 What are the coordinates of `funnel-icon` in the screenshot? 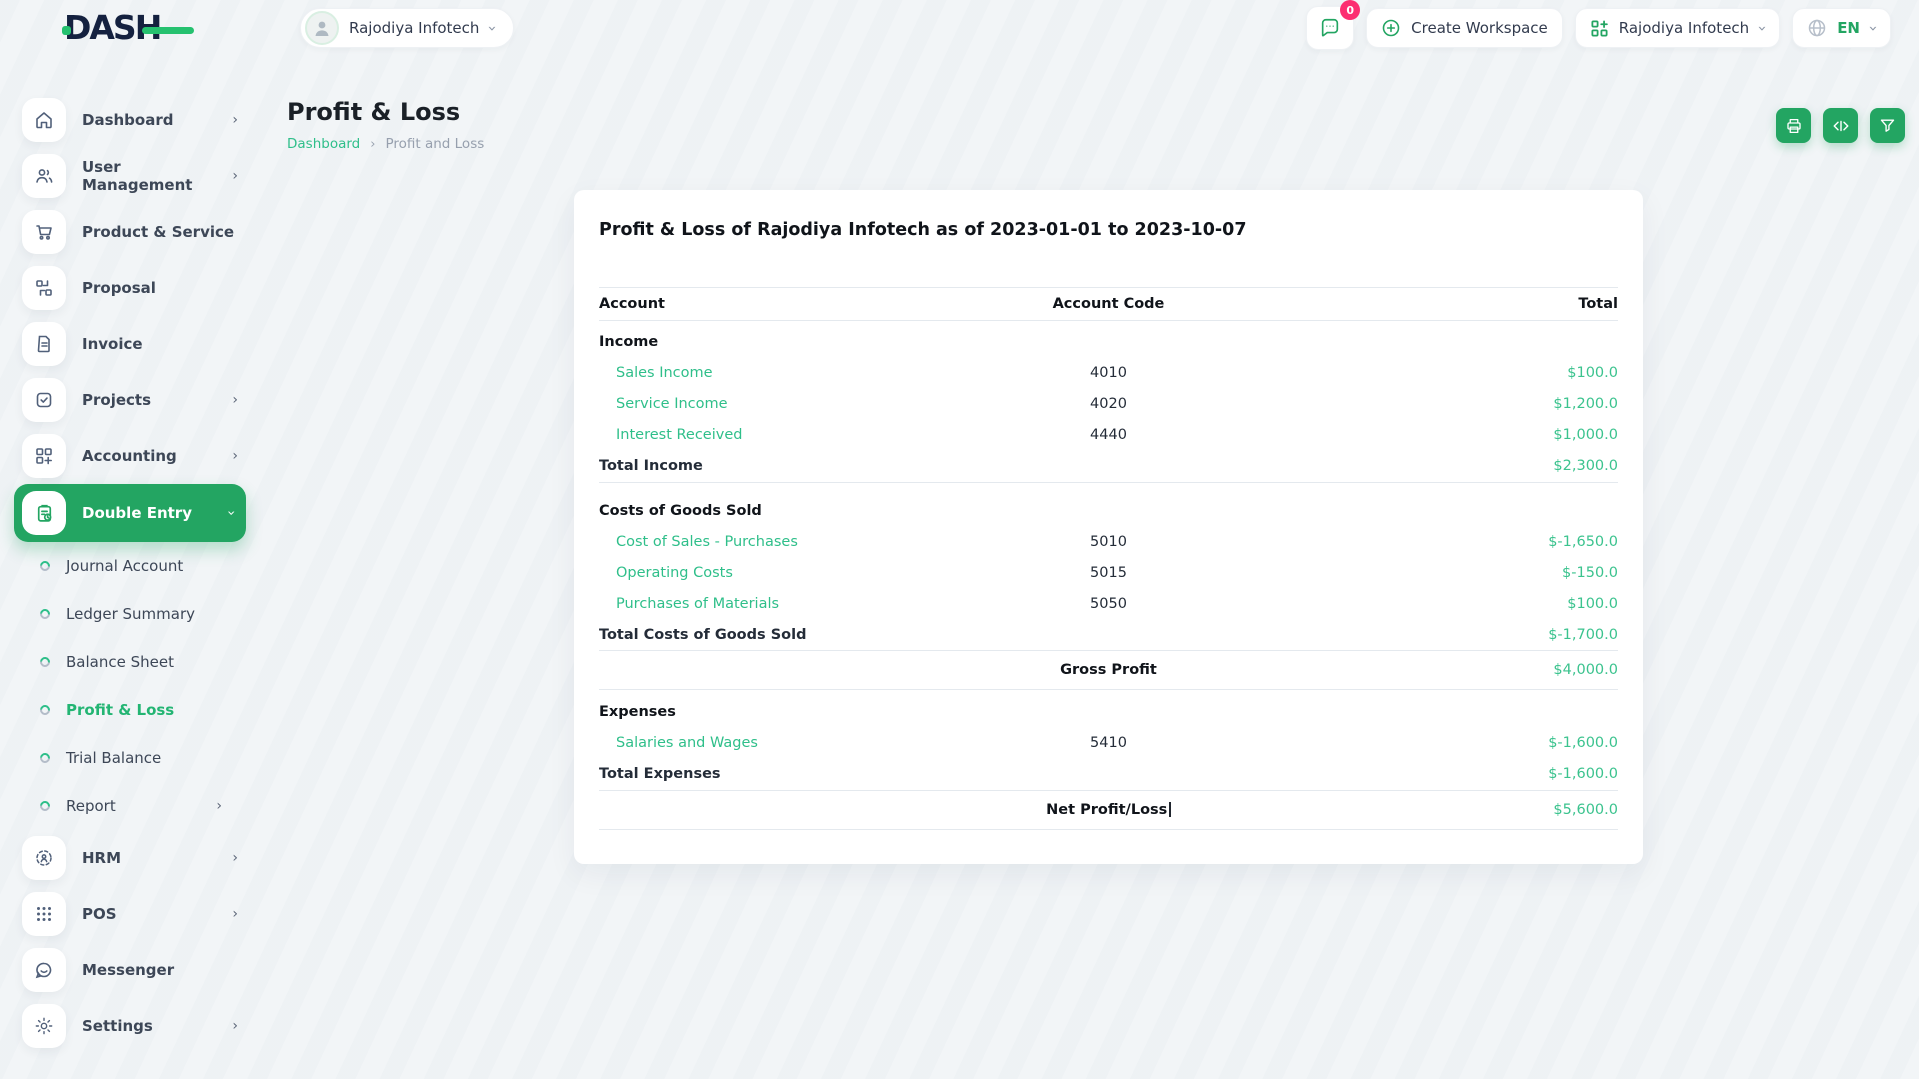 It's located at (1887, 125).